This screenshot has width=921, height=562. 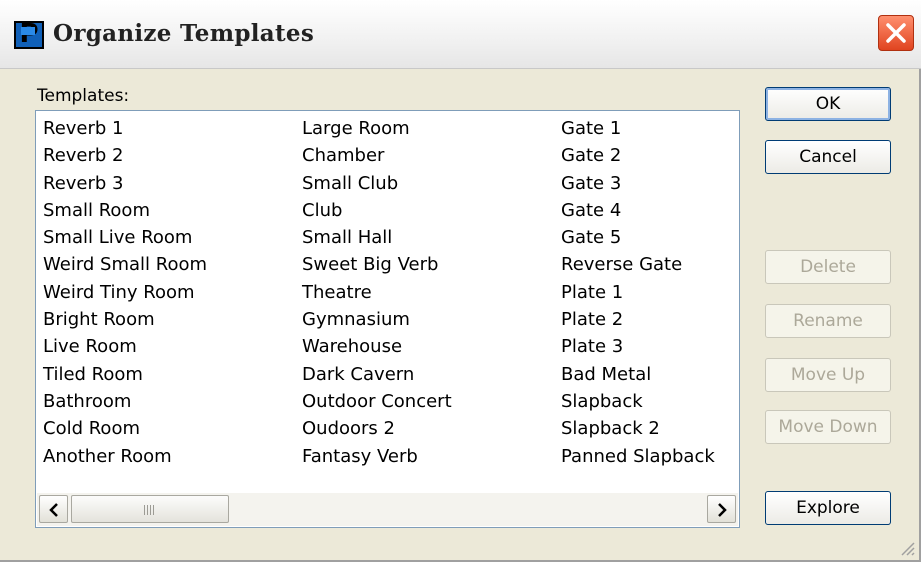 I want to click on arrow-left-icon, so click(x=53, y=510).